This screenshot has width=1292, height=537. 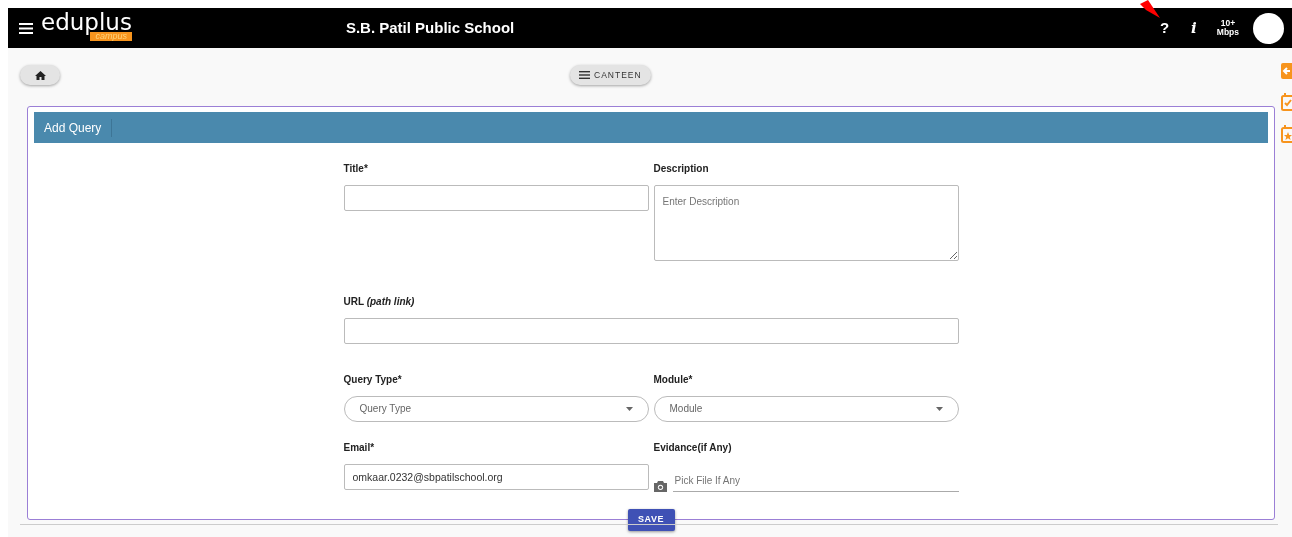 What do you see at coordinates (356, 169) in the screenshot?
I see `field-label: Title*` at bounding box center [356, 169].